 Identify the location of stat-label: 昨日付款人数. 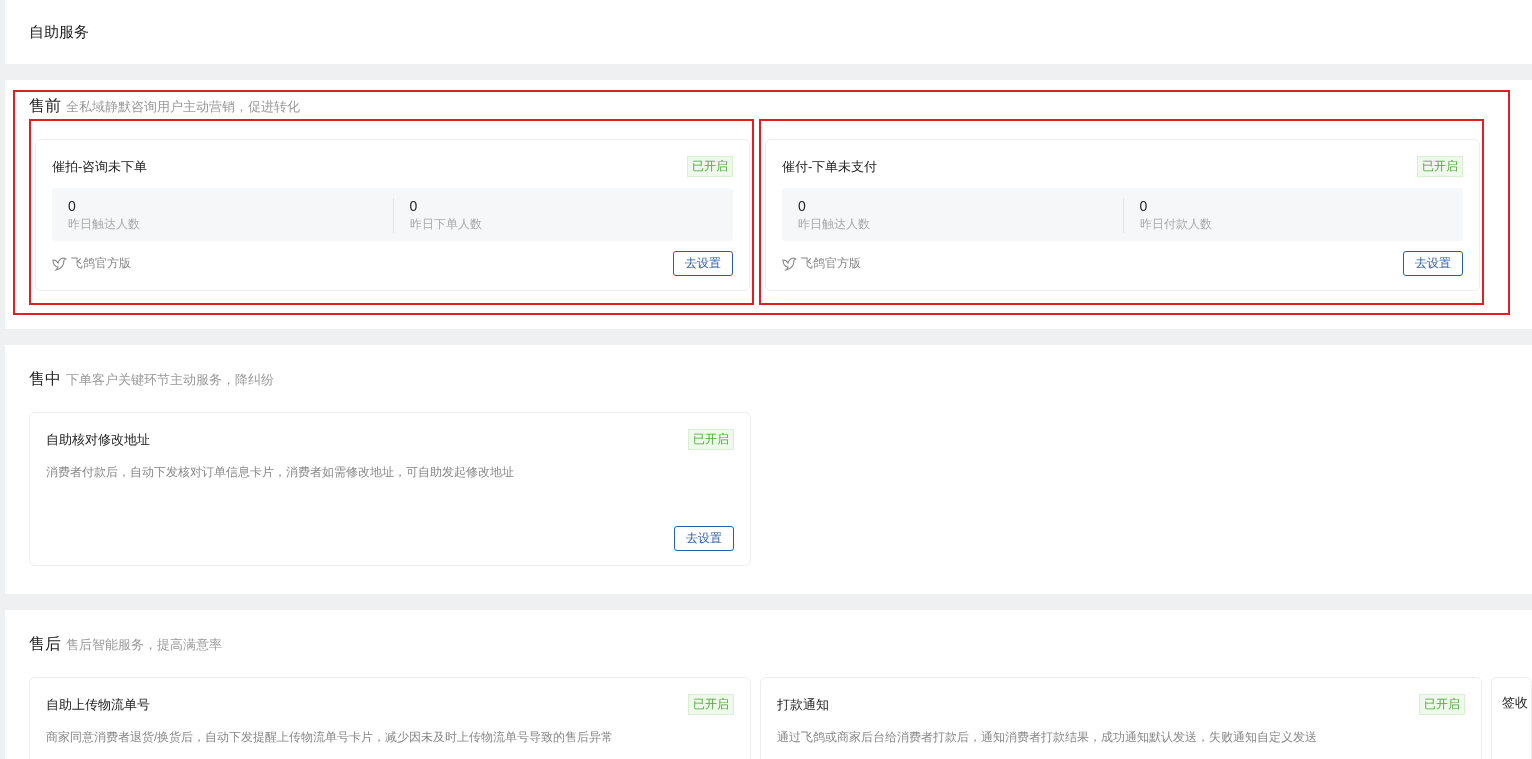
(1176, 224).